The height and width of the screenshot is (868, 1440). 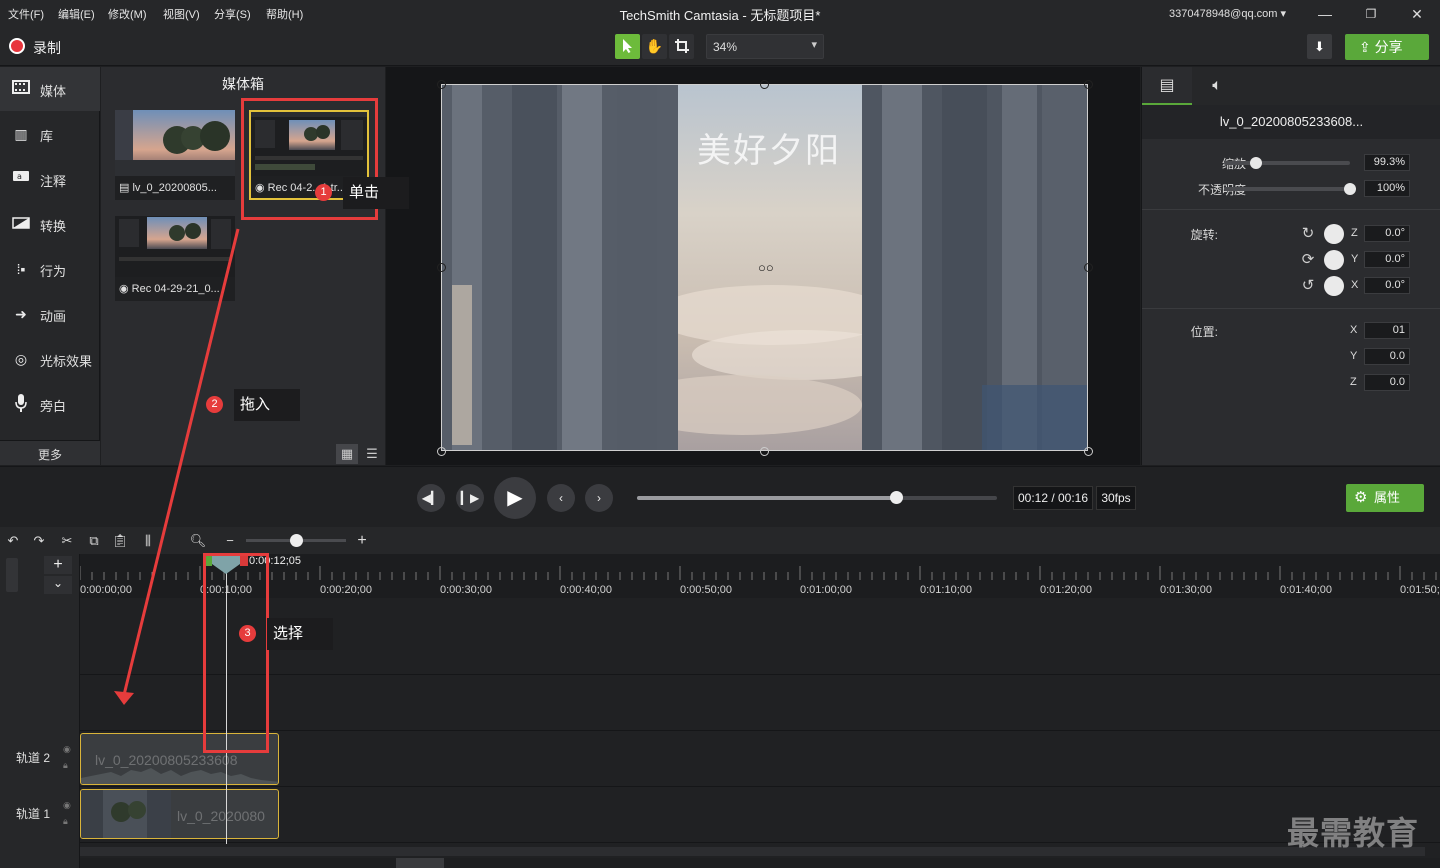 I want to click on menu-file: 文件(F), so click(x=26, y=14).